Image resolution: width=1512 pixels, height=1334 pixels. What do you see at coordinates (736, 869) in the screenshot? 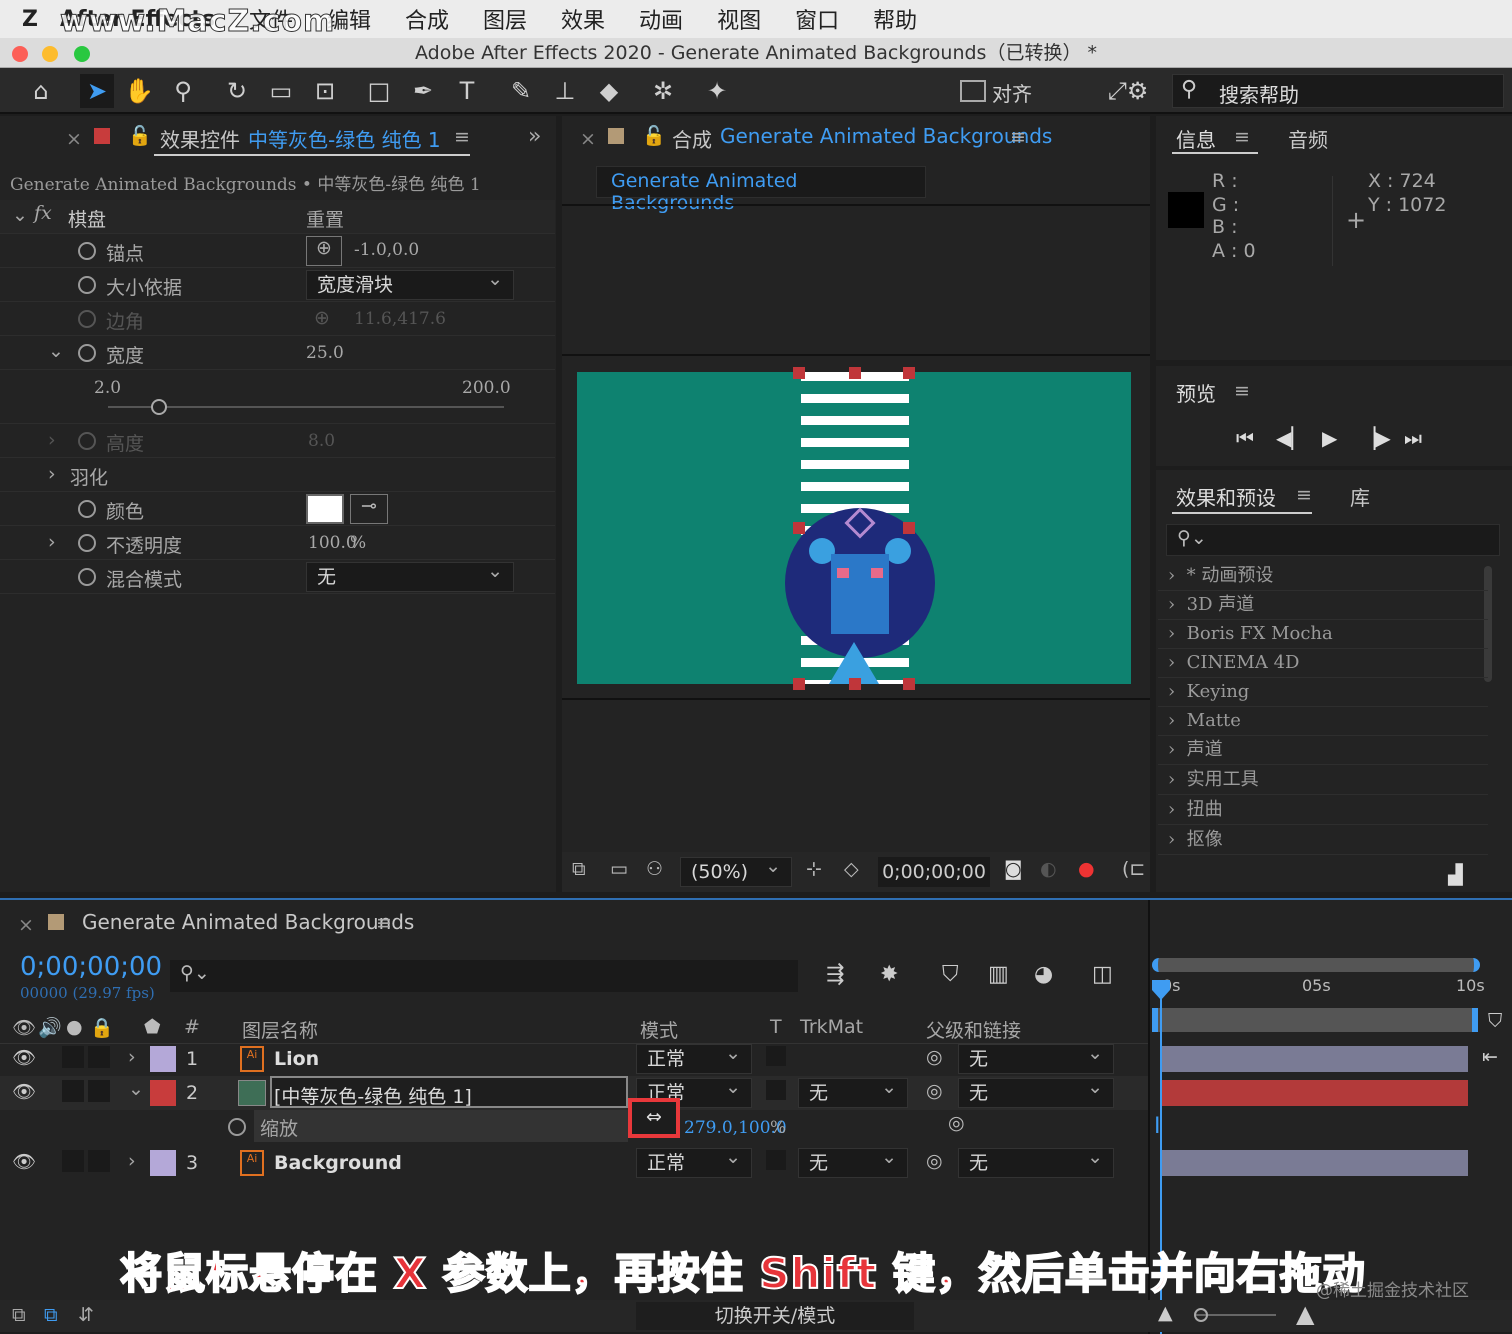
I see `zoom-dropdown: (50%)` at bounding box center [736, 869].